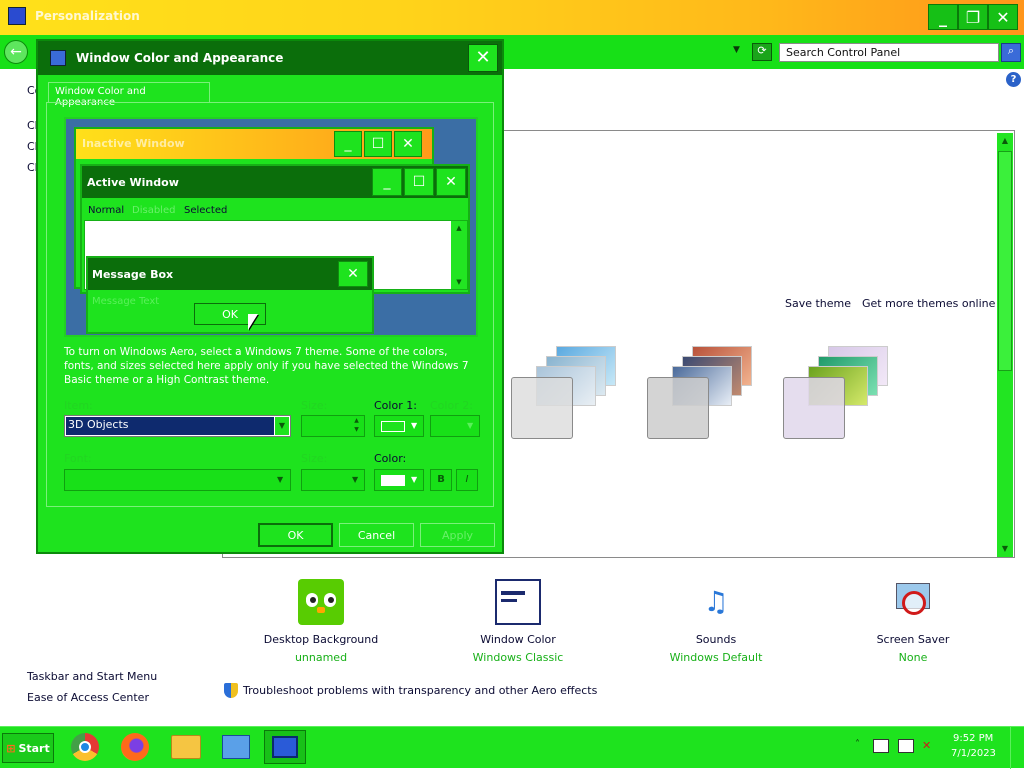  Describe the element at coordinates (58, 58) in the screenshot. I see `dialog-app-icon` at that location.